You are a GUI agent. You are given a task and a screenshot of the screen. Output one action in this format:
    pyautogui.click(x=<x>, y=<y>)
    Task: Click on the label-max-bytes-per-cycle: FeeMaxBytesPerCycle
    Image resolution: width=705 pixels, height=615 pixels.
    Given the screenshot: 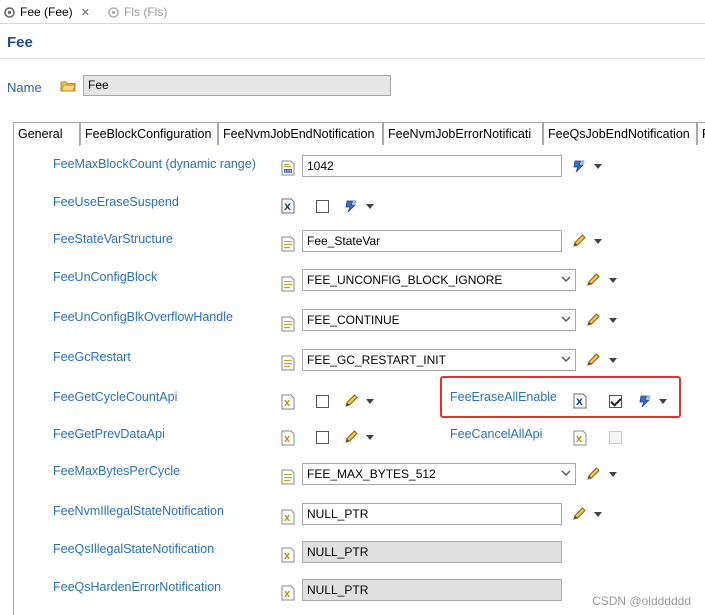 What is the action you would take?
    pyautogui.click(x=117, y=471)
    